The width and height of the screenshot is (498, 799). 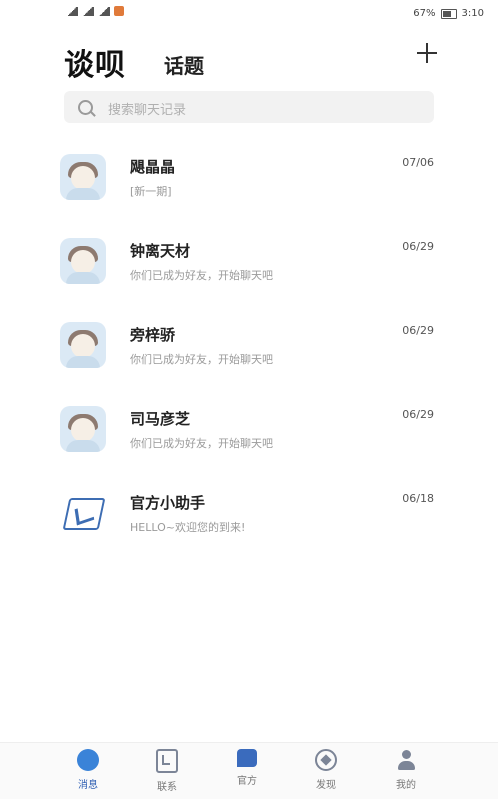 What do you see at coordinates (119, 11) in the screenshot?
I see `notification-icon` at bounding box center [119, 11].